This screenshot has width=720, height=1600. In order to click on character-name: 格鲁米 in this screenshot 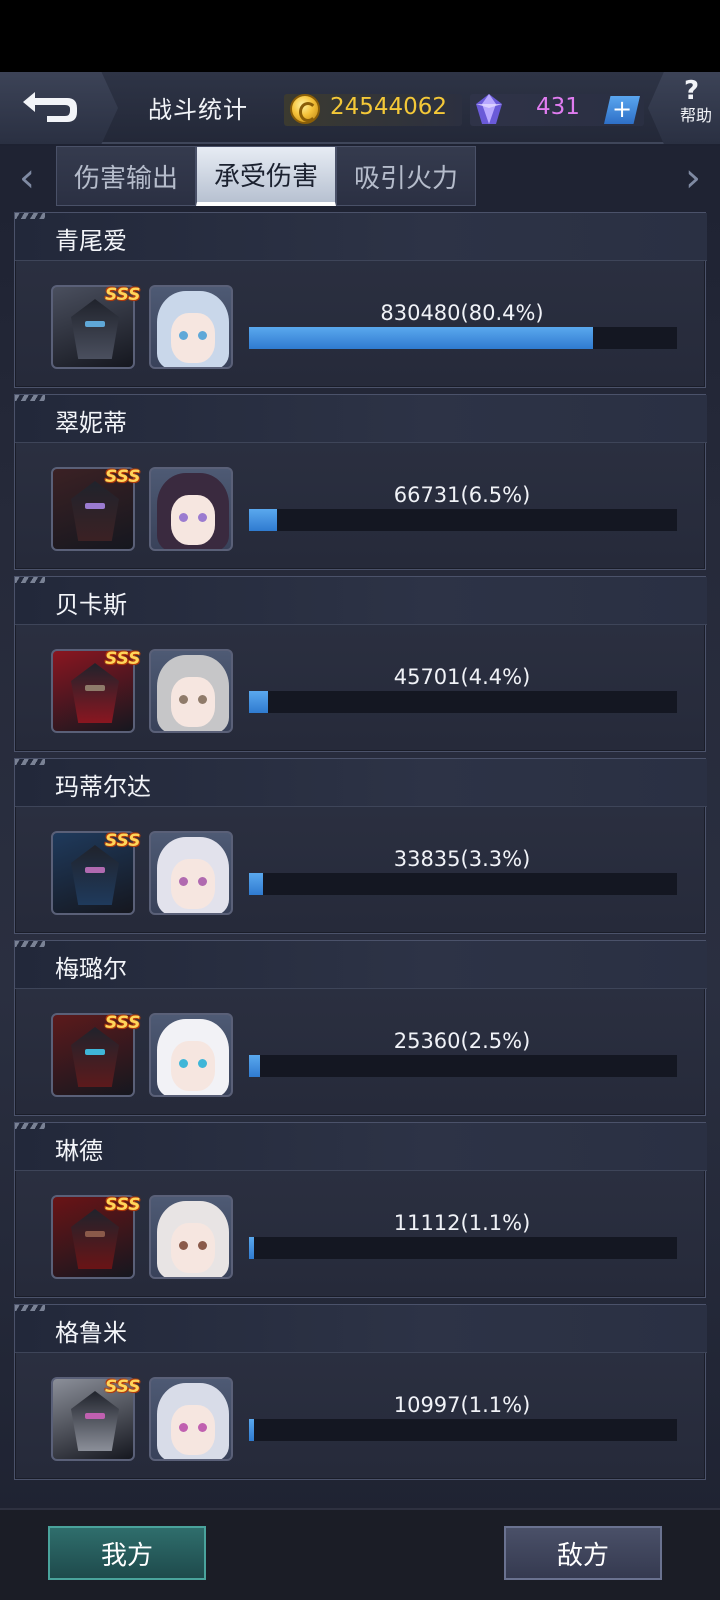, I will do `click(91, 1333)`.